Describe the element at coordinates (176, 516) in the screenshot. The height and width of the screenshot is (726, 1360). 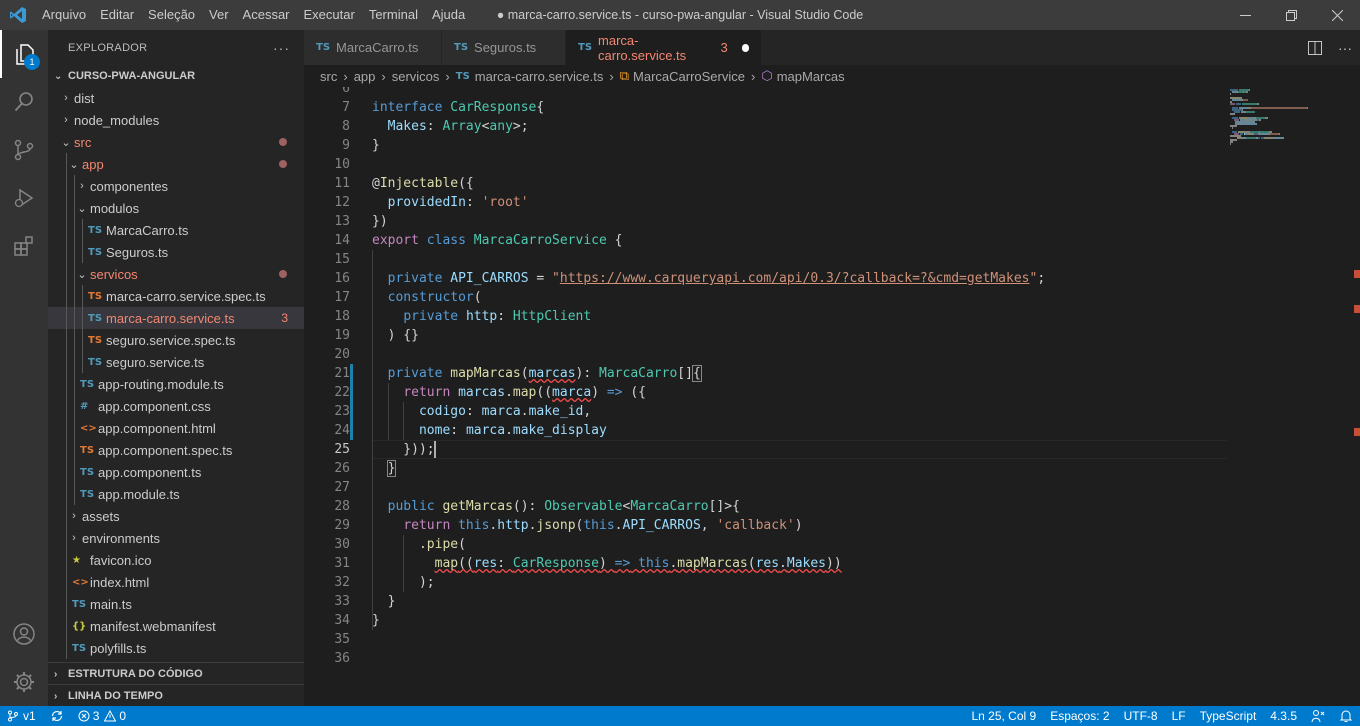
I see `folder-item: › assets` at that location.